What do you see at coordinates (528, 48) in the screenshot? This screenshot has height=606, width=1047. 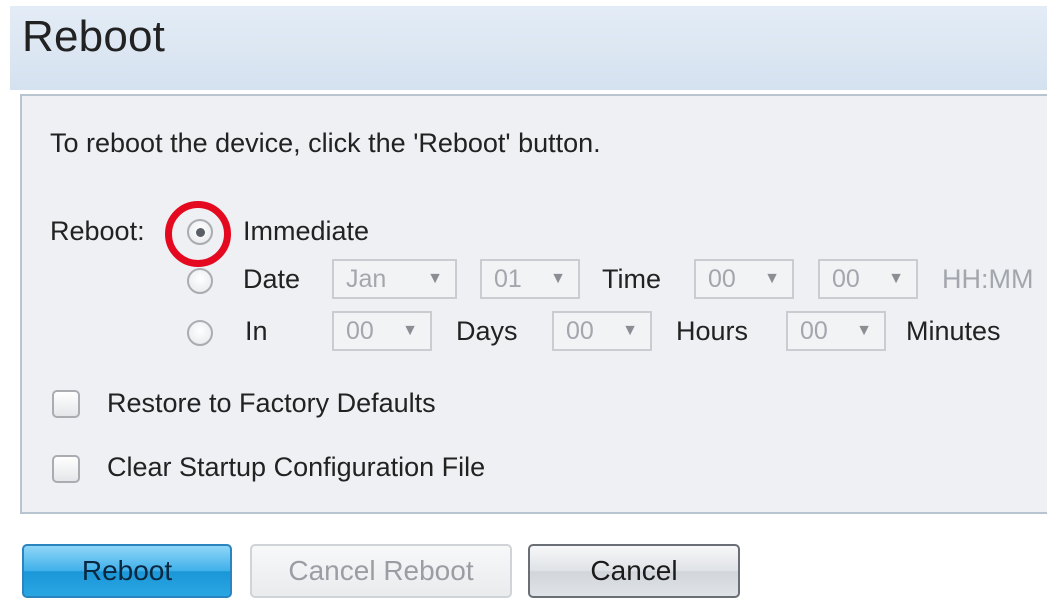 I see `title-bar` at bounding box center [528, 48].